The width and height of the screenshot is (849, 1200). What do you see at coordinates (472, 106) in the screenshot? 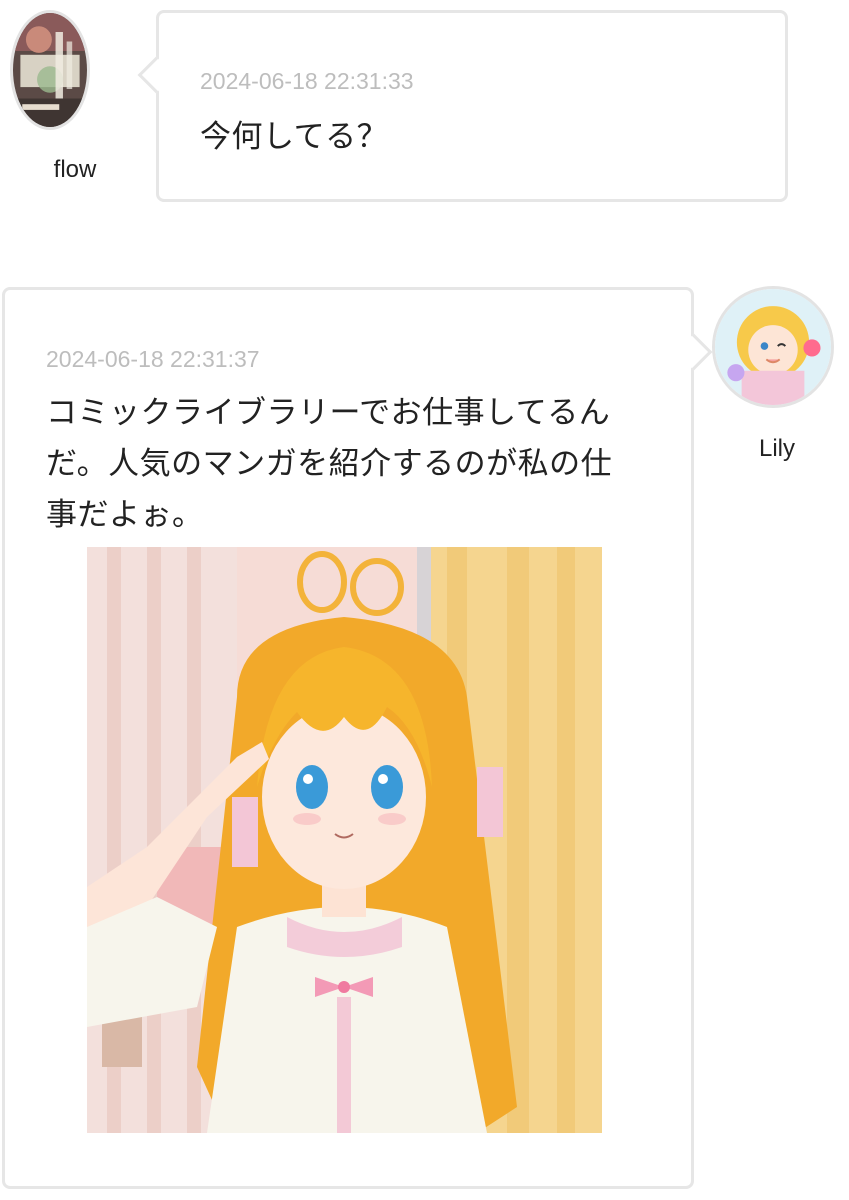
I see `flow-message-bubble` at bounding box center [472, 106].